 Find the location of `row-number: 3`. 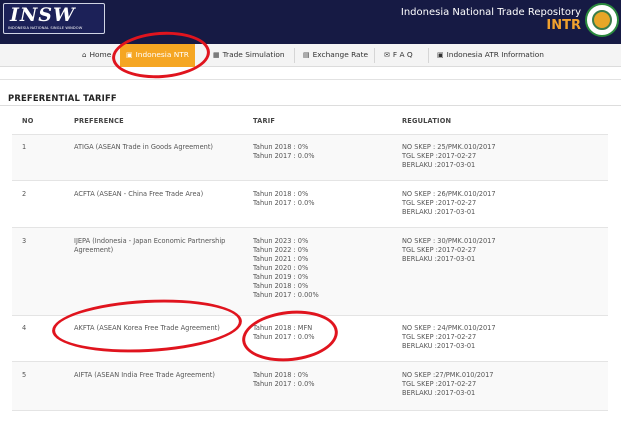

row-number: 3 is located at coordinates (24, 241).